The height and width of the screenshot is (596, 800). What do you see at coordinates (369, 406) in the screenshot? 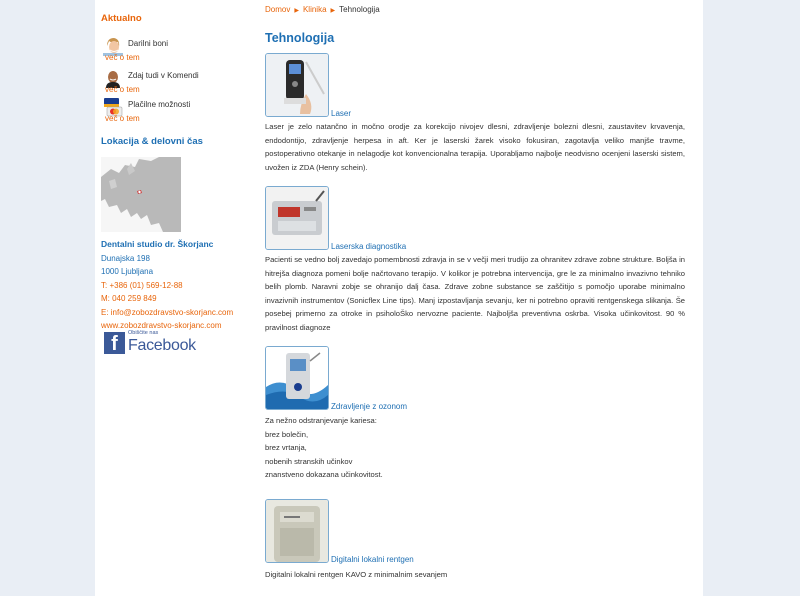
I see `ozone-caption-link: Zdravljenje z ozonom` at bounding box center [369, 406].